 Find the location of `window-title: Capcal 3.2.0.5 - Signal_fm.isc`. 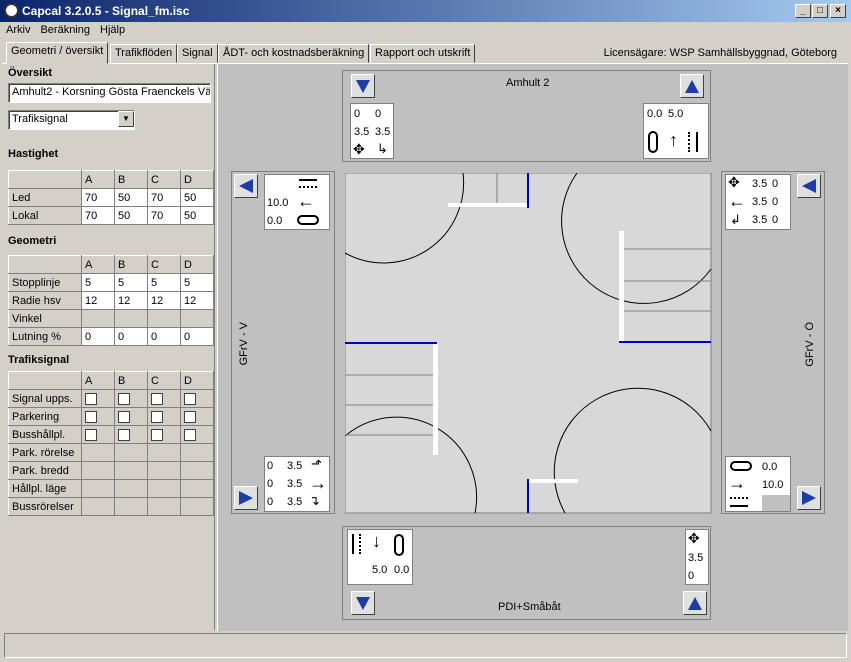

window-title: Capcal 3.2.0.5 - Signal_fm.isc is located at coordinates (106, 11).